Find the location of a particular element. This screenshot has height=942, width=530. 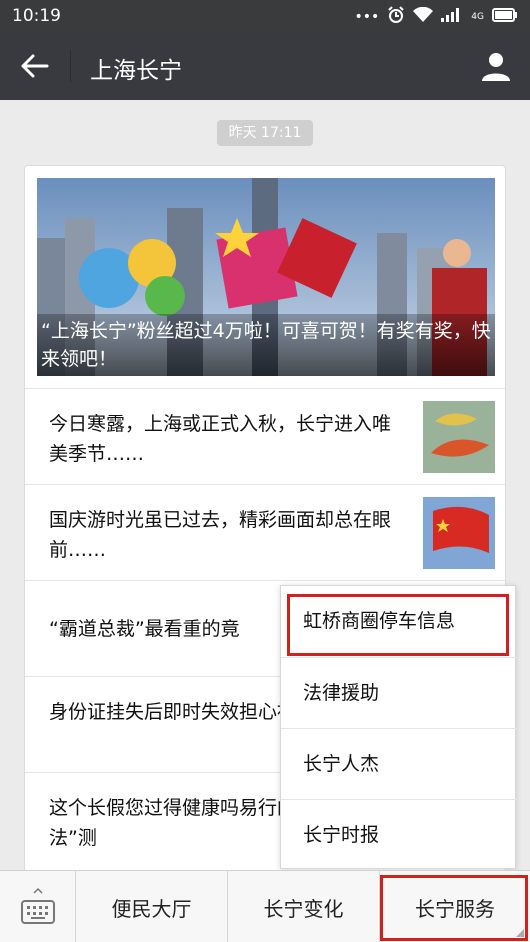

submenu-label: 长宁时报 is located at coordinates (341, 835).